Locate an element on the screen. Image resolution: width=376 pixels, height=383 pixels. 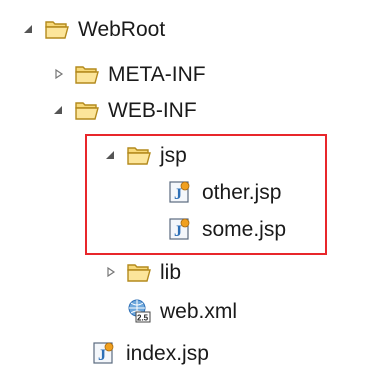
jsp-file-icon: J is located at coordinates (105, 353).